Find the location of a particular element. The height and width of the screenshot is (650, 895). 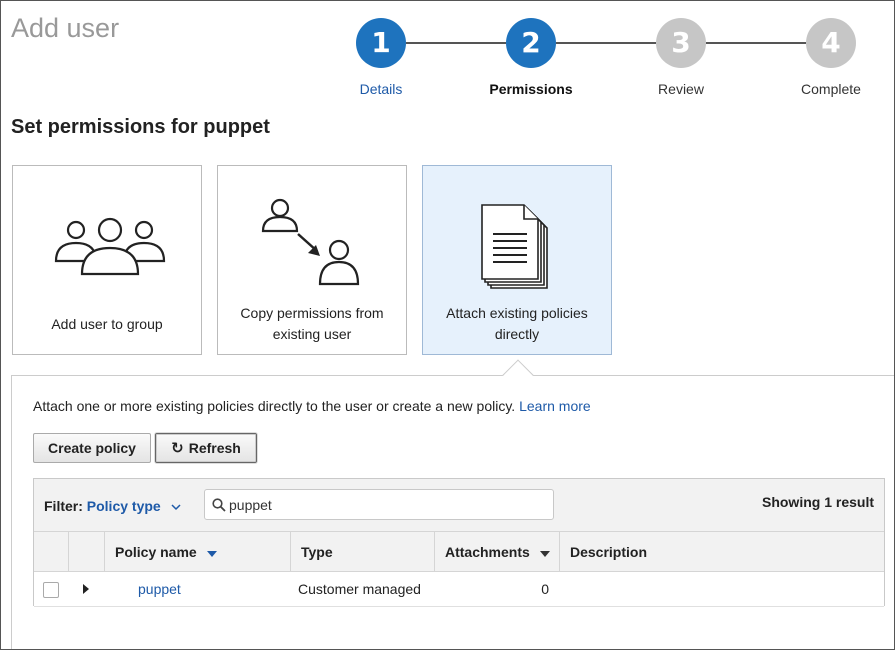

step-complete: 4 Complete is located at coordinates (825, 57).